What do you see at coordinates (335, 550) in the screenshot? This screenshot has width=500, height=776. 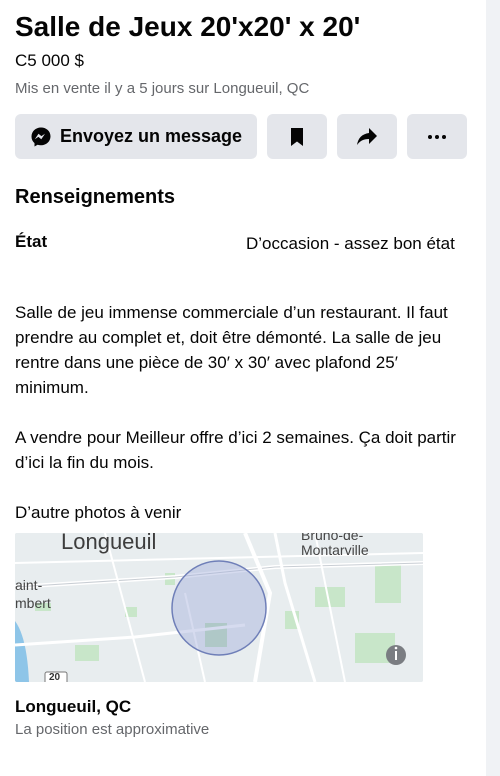 I see `map-label-montarville: Montarville` at bounding box center [335, 550].